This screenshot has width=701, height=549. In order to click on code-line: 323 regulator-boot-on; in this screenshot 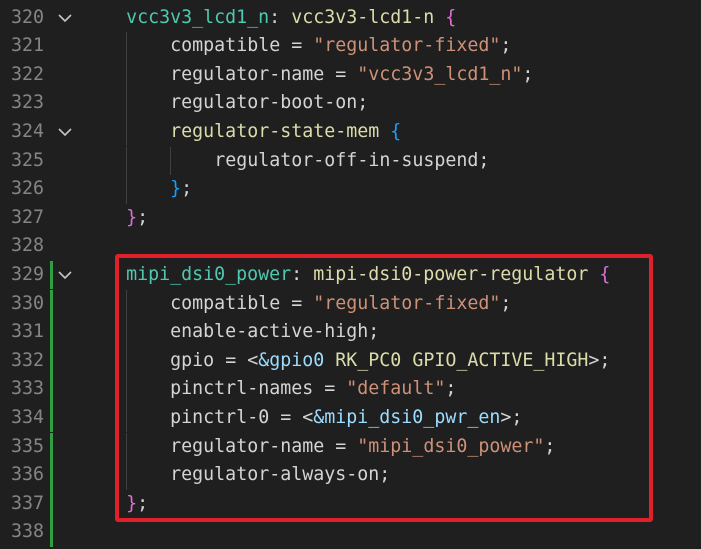, I will do `click(350, 103)`.